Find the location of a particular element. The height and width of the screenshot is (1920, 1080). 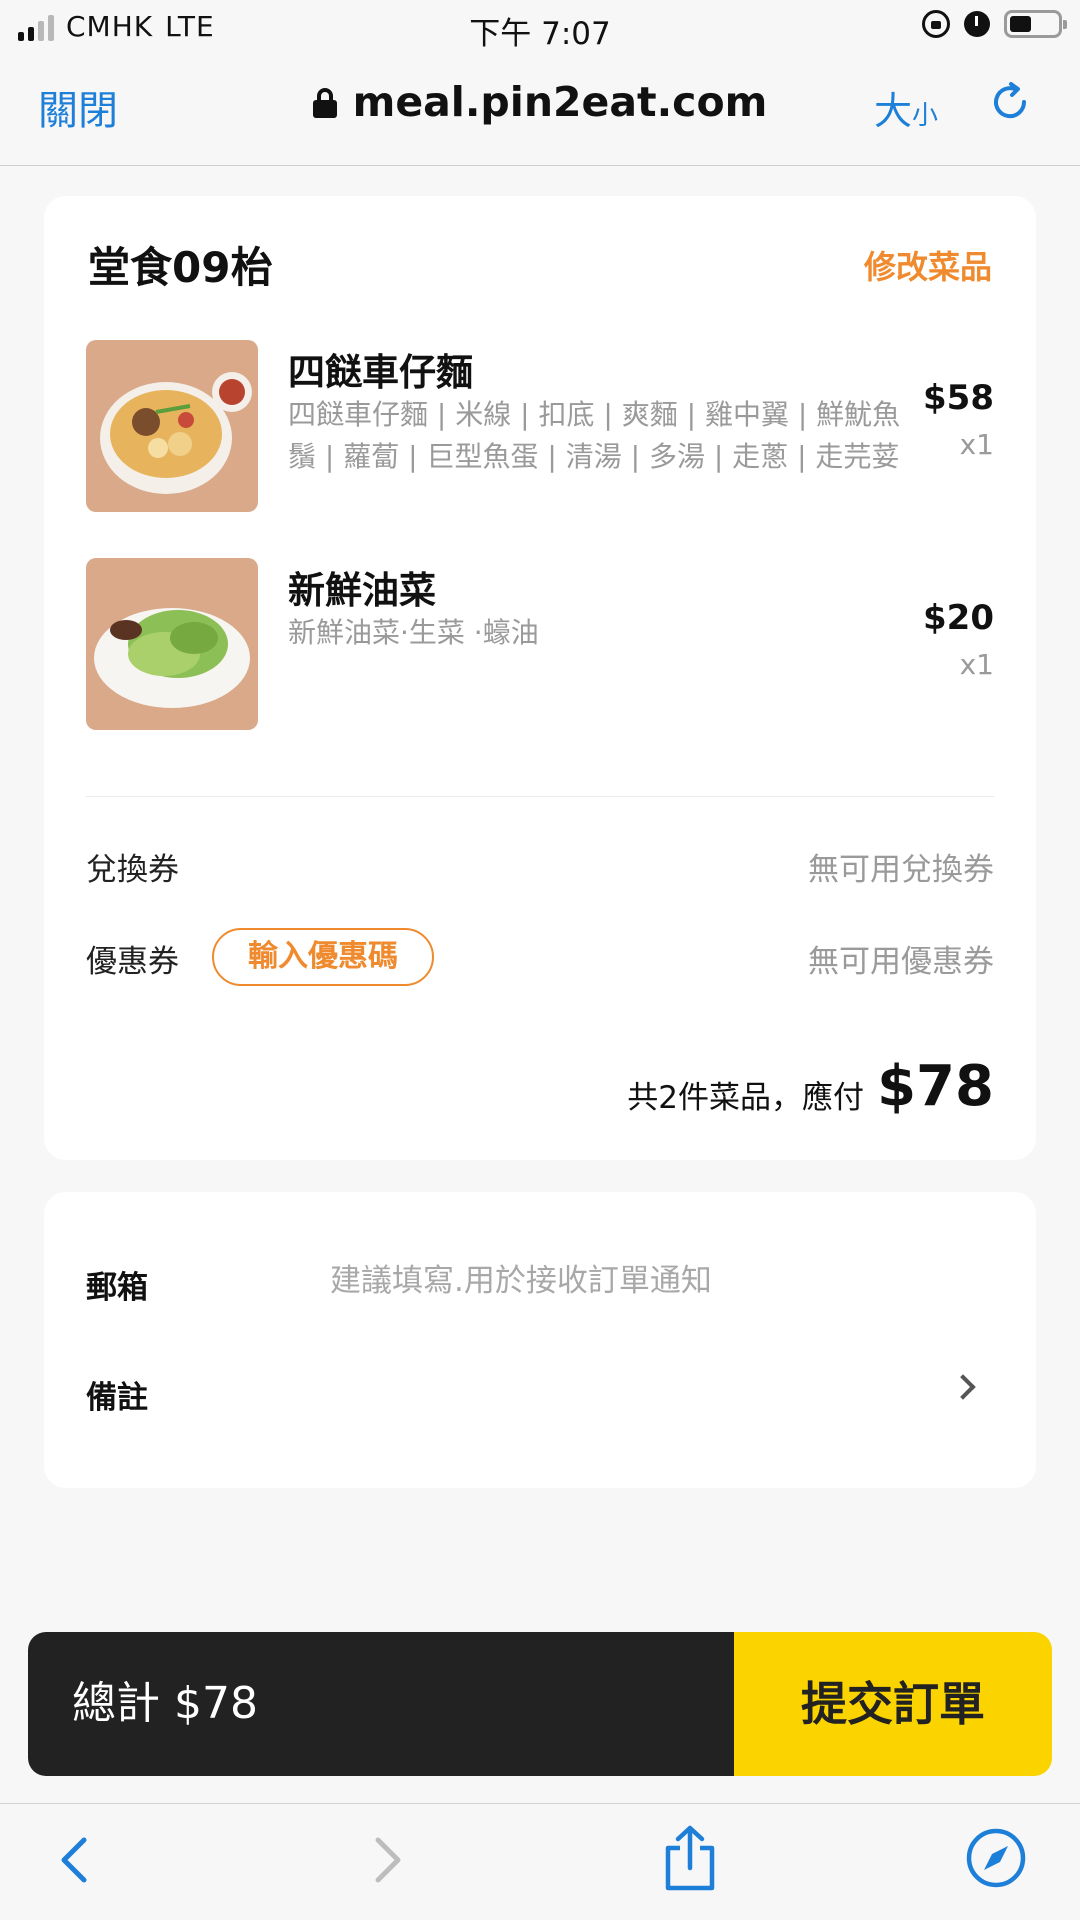

voucher-label: 兌換券 is located at coordinates (132, 870).